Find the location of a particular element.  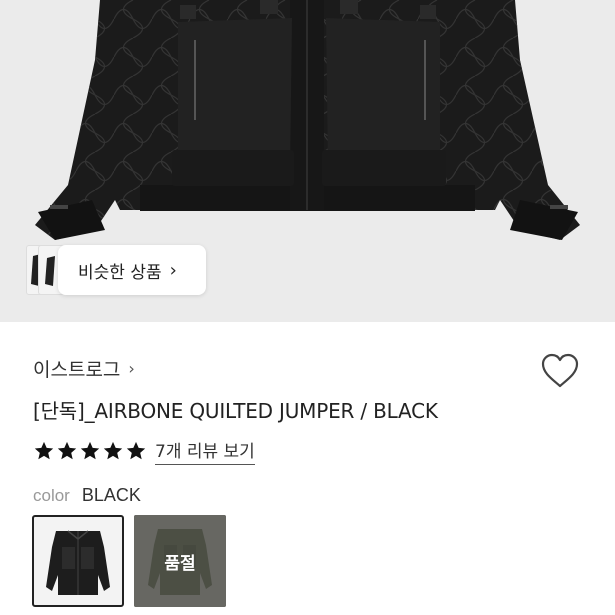

sold-out-badge: 품절 is located at coordinates (180, 563).